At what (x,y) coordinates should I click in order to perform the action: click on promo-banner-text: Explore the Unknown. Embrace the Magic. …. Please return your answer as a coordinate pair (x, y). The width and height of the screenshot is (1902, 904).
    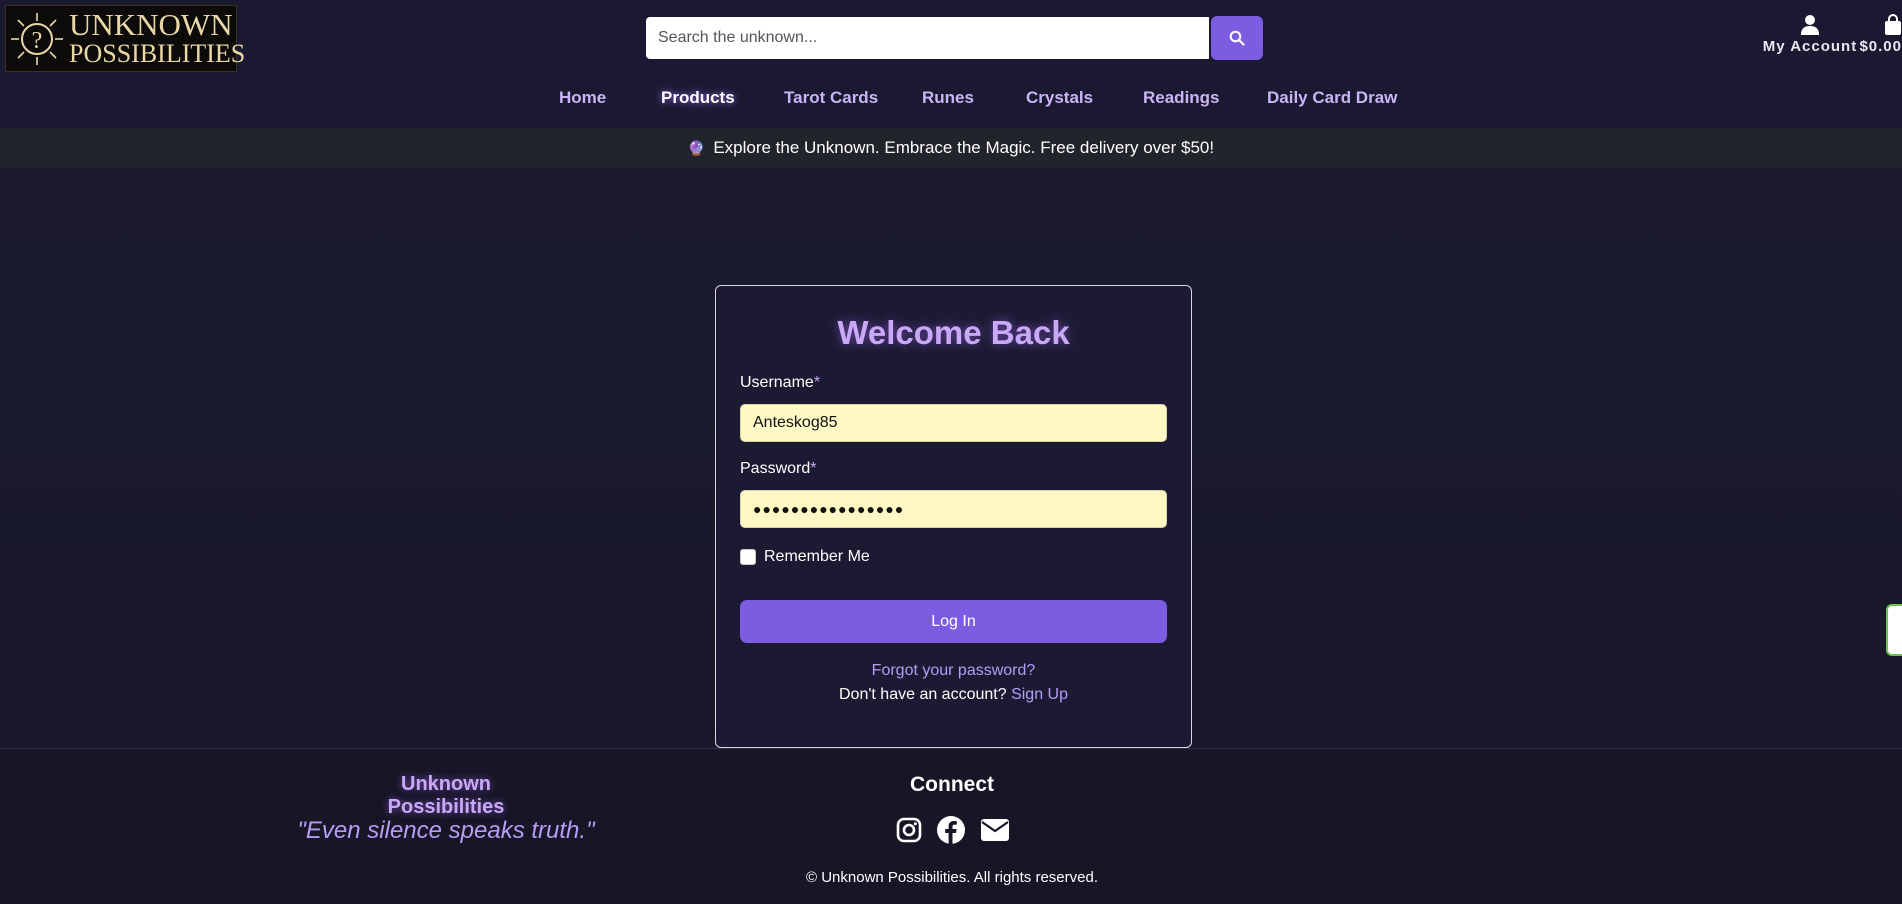
    Looking at the image, I should click on (964, 147).